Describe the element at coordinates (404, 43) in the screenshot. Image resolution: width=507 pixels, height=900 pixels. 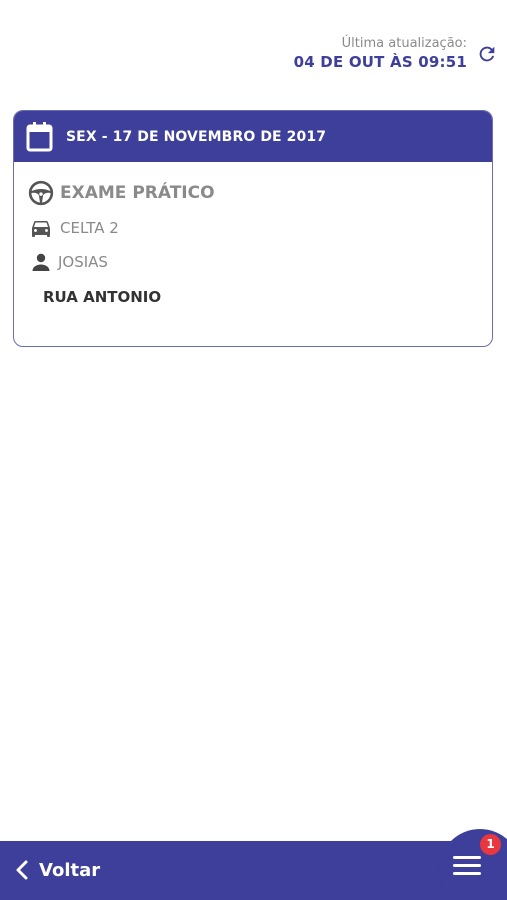
I see `last-update-label: Última atualização:` at that location.